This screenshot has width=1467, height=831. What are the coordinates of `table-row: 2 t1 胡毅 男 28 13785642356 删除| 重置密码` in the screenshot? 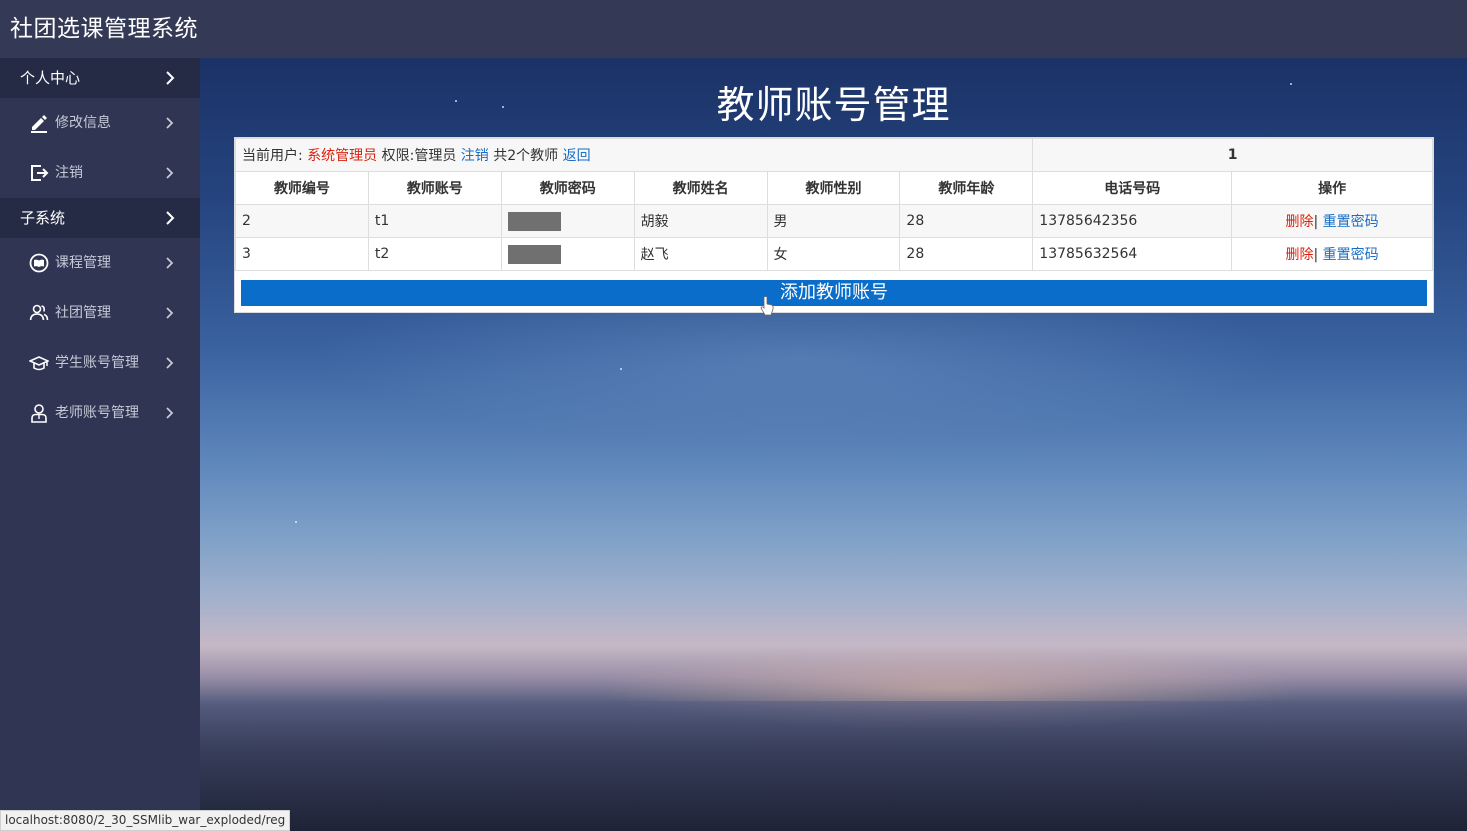 It's located at (834, 221).